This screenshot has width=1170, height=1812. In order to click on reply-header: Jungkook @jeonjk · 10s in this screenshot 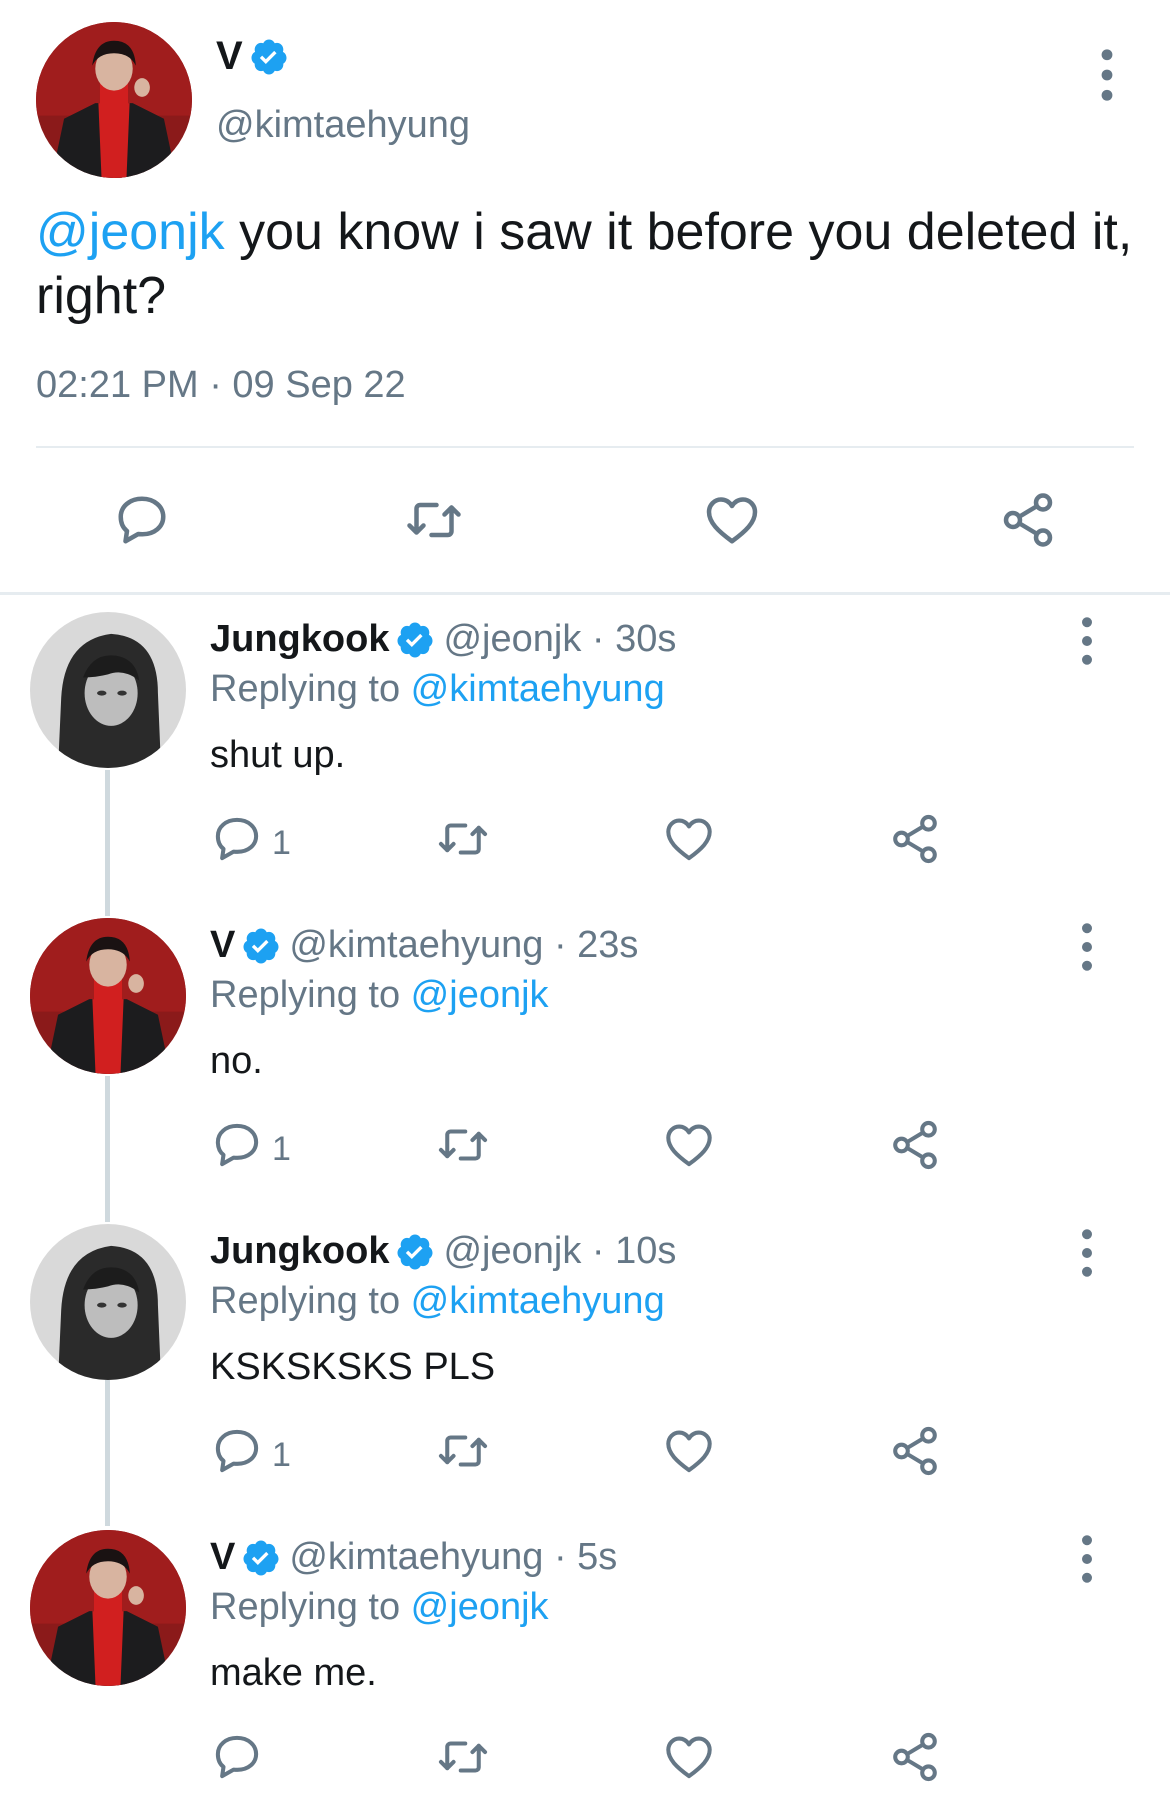, I will do `click(443, 1251)`.